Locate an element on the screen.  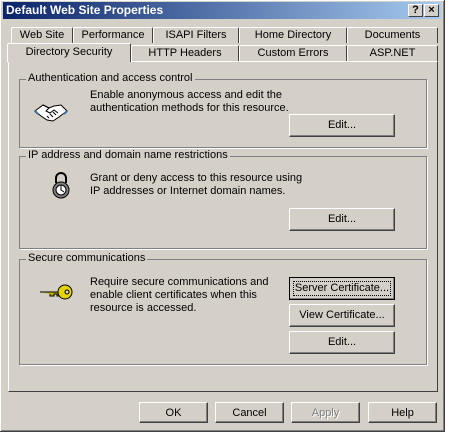
cancel-label: Cancel is located at coordinates (249, 413).